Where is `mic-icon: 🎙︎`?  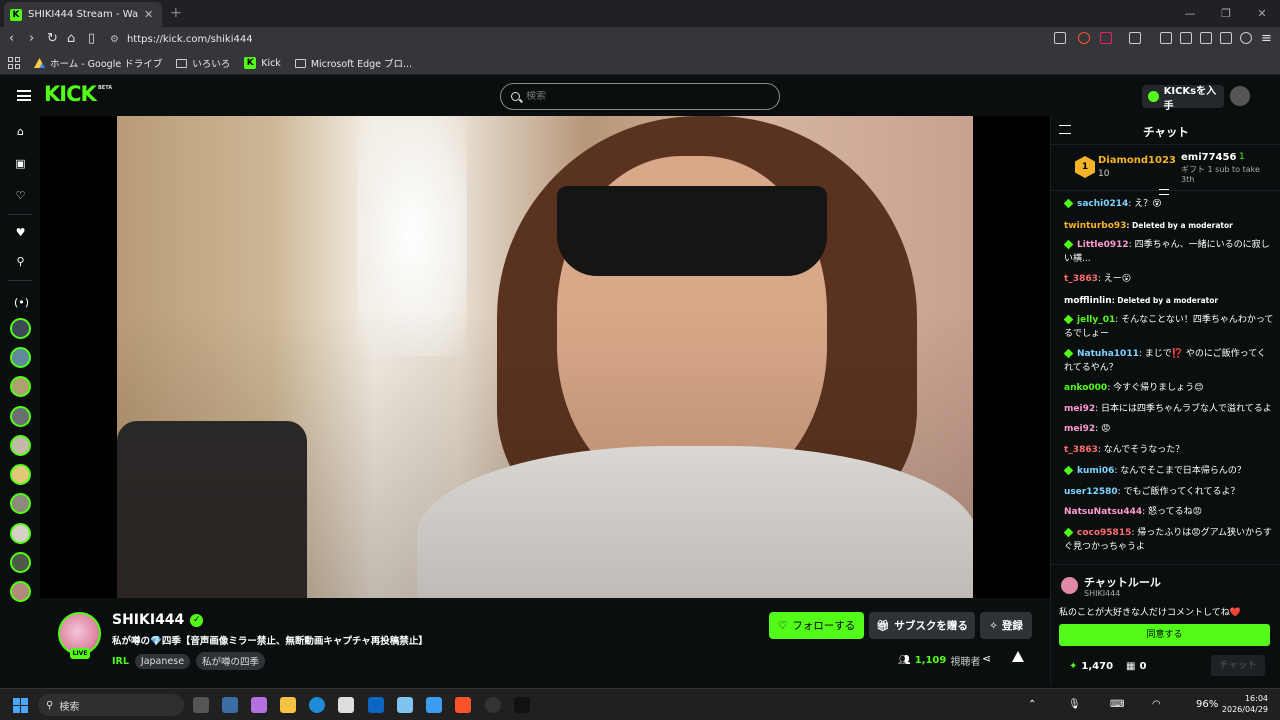
mic-icon: 🎙︎ is located at coordinates (1074, 704).